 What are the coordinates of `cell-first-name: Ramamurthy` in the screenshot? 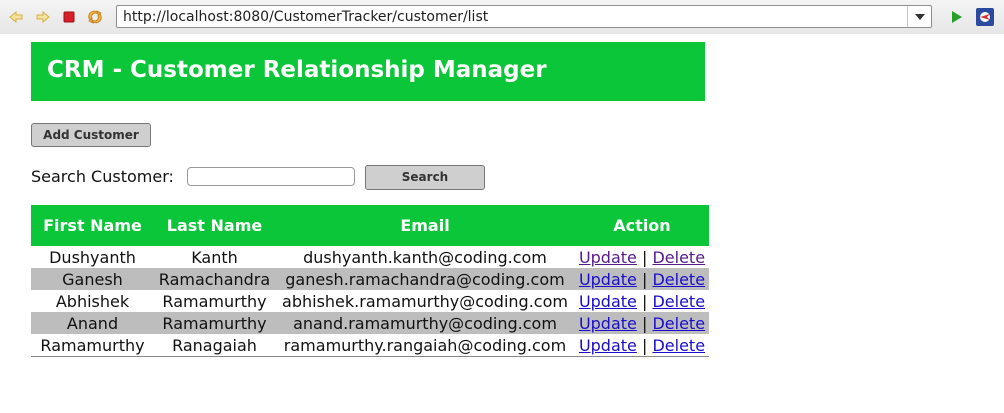 It's located at (92, 345).